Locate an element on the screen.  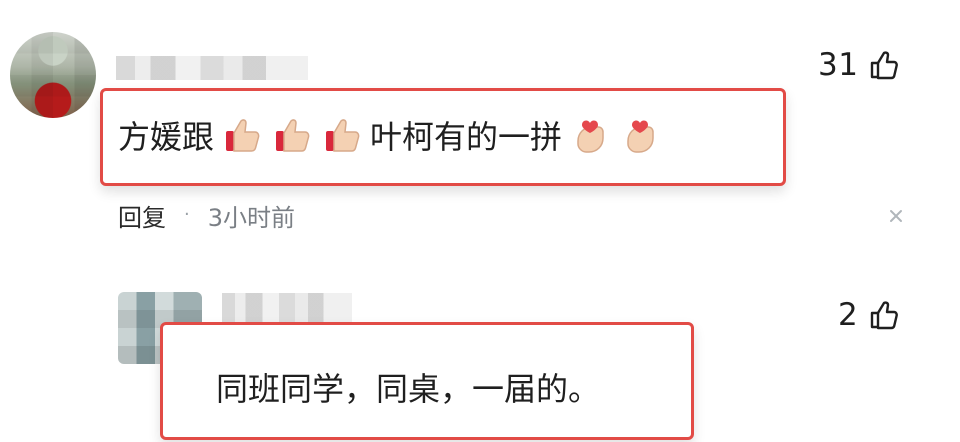
comment-text-part: 叶柯有的一拼 is located at coordinates (466, 137).